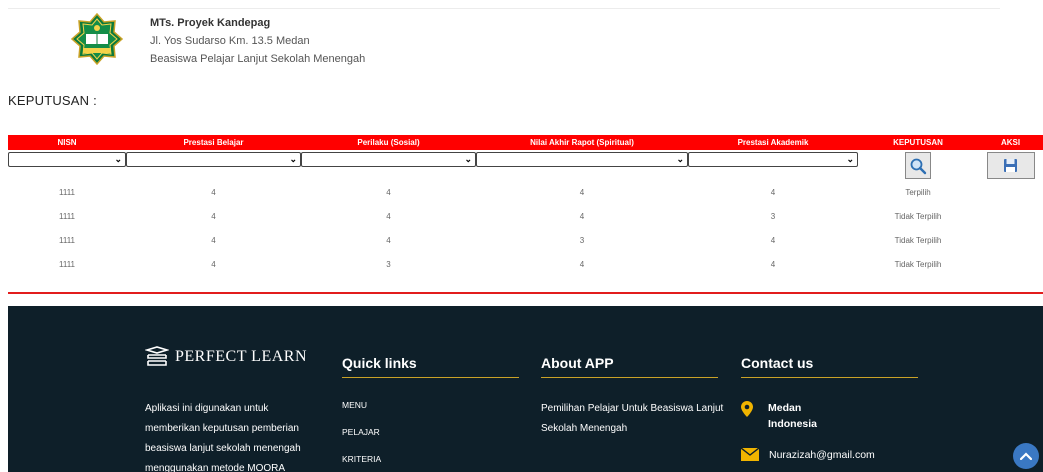 The width and height of the screenshot is (1043, 472). Describe the element at coordinates (779, 416) in the screenshot. I see `contact-location: Medan Indonesia` at that location.